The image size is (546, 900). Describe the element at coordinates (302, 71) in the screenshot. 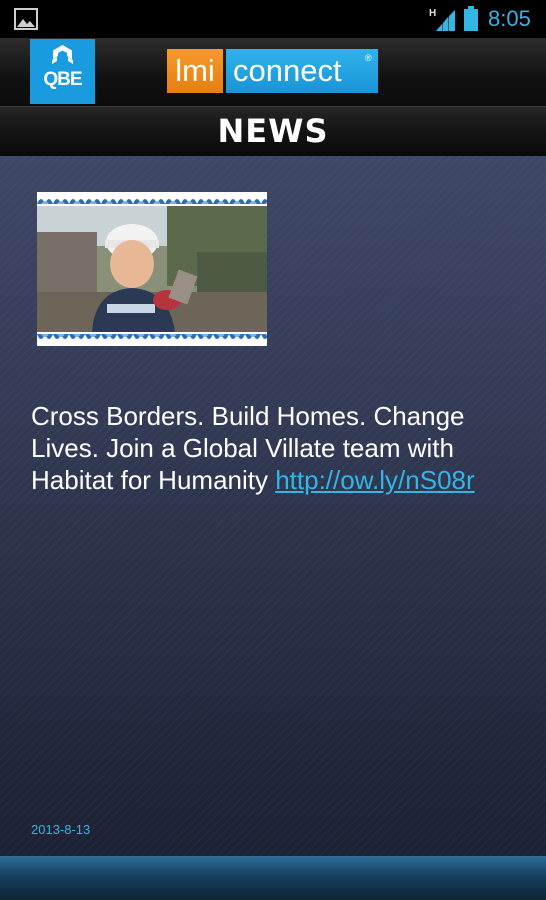

I see `connect-logo-text: connect` at that location.